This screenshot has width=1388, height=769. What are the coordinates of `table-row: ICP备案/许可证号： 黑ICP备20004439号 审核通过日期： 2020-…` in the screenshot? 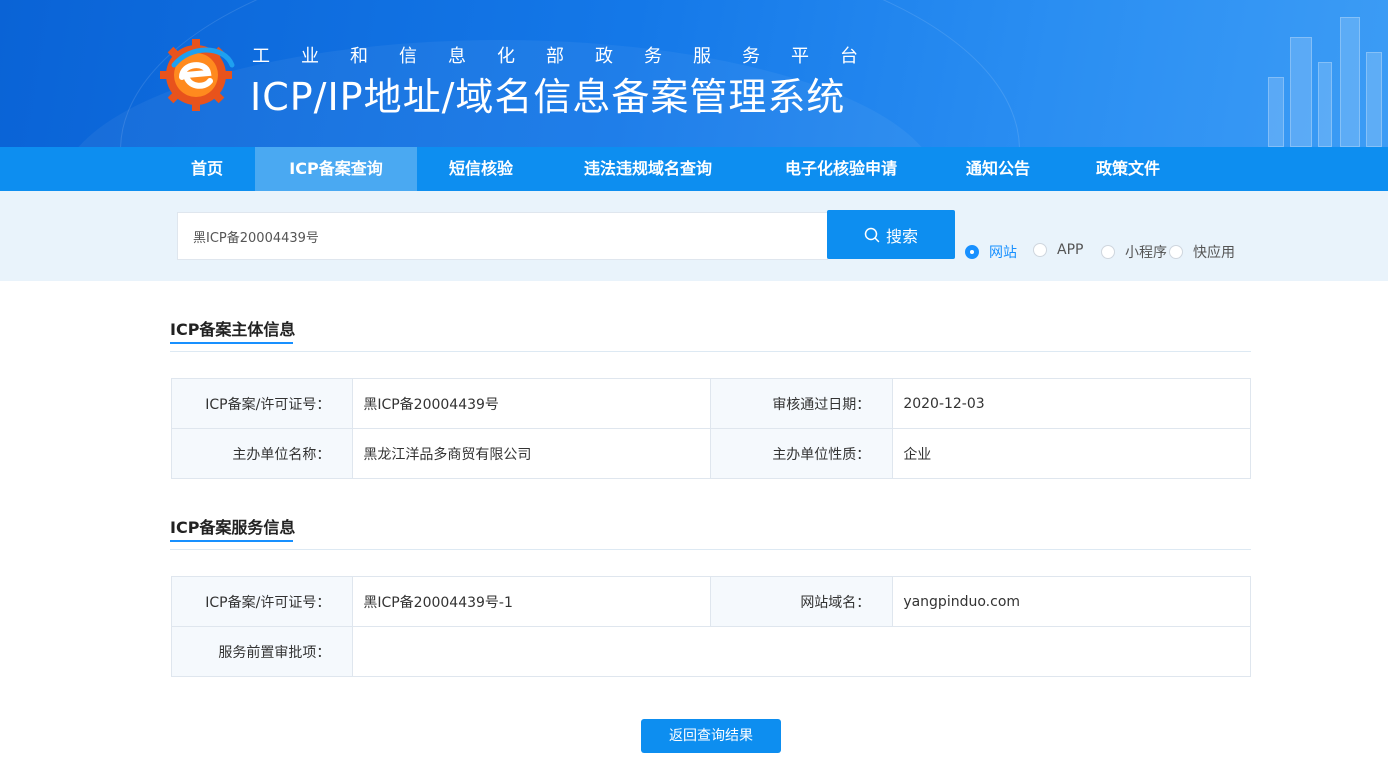 It's located at (710, 403).